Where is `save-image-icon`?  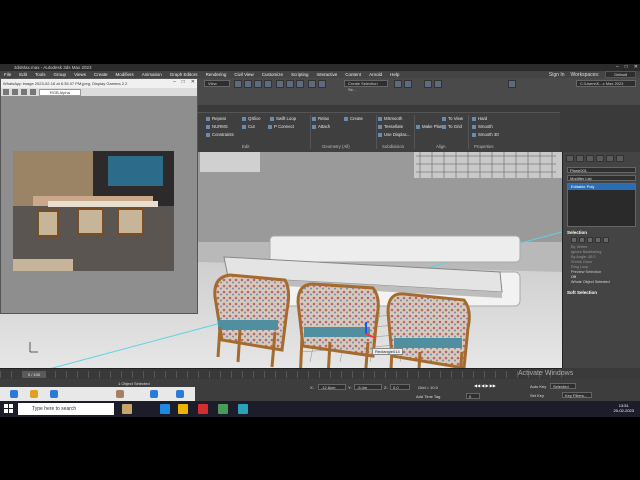
save-image-icon is located at coordinates (6, 92).